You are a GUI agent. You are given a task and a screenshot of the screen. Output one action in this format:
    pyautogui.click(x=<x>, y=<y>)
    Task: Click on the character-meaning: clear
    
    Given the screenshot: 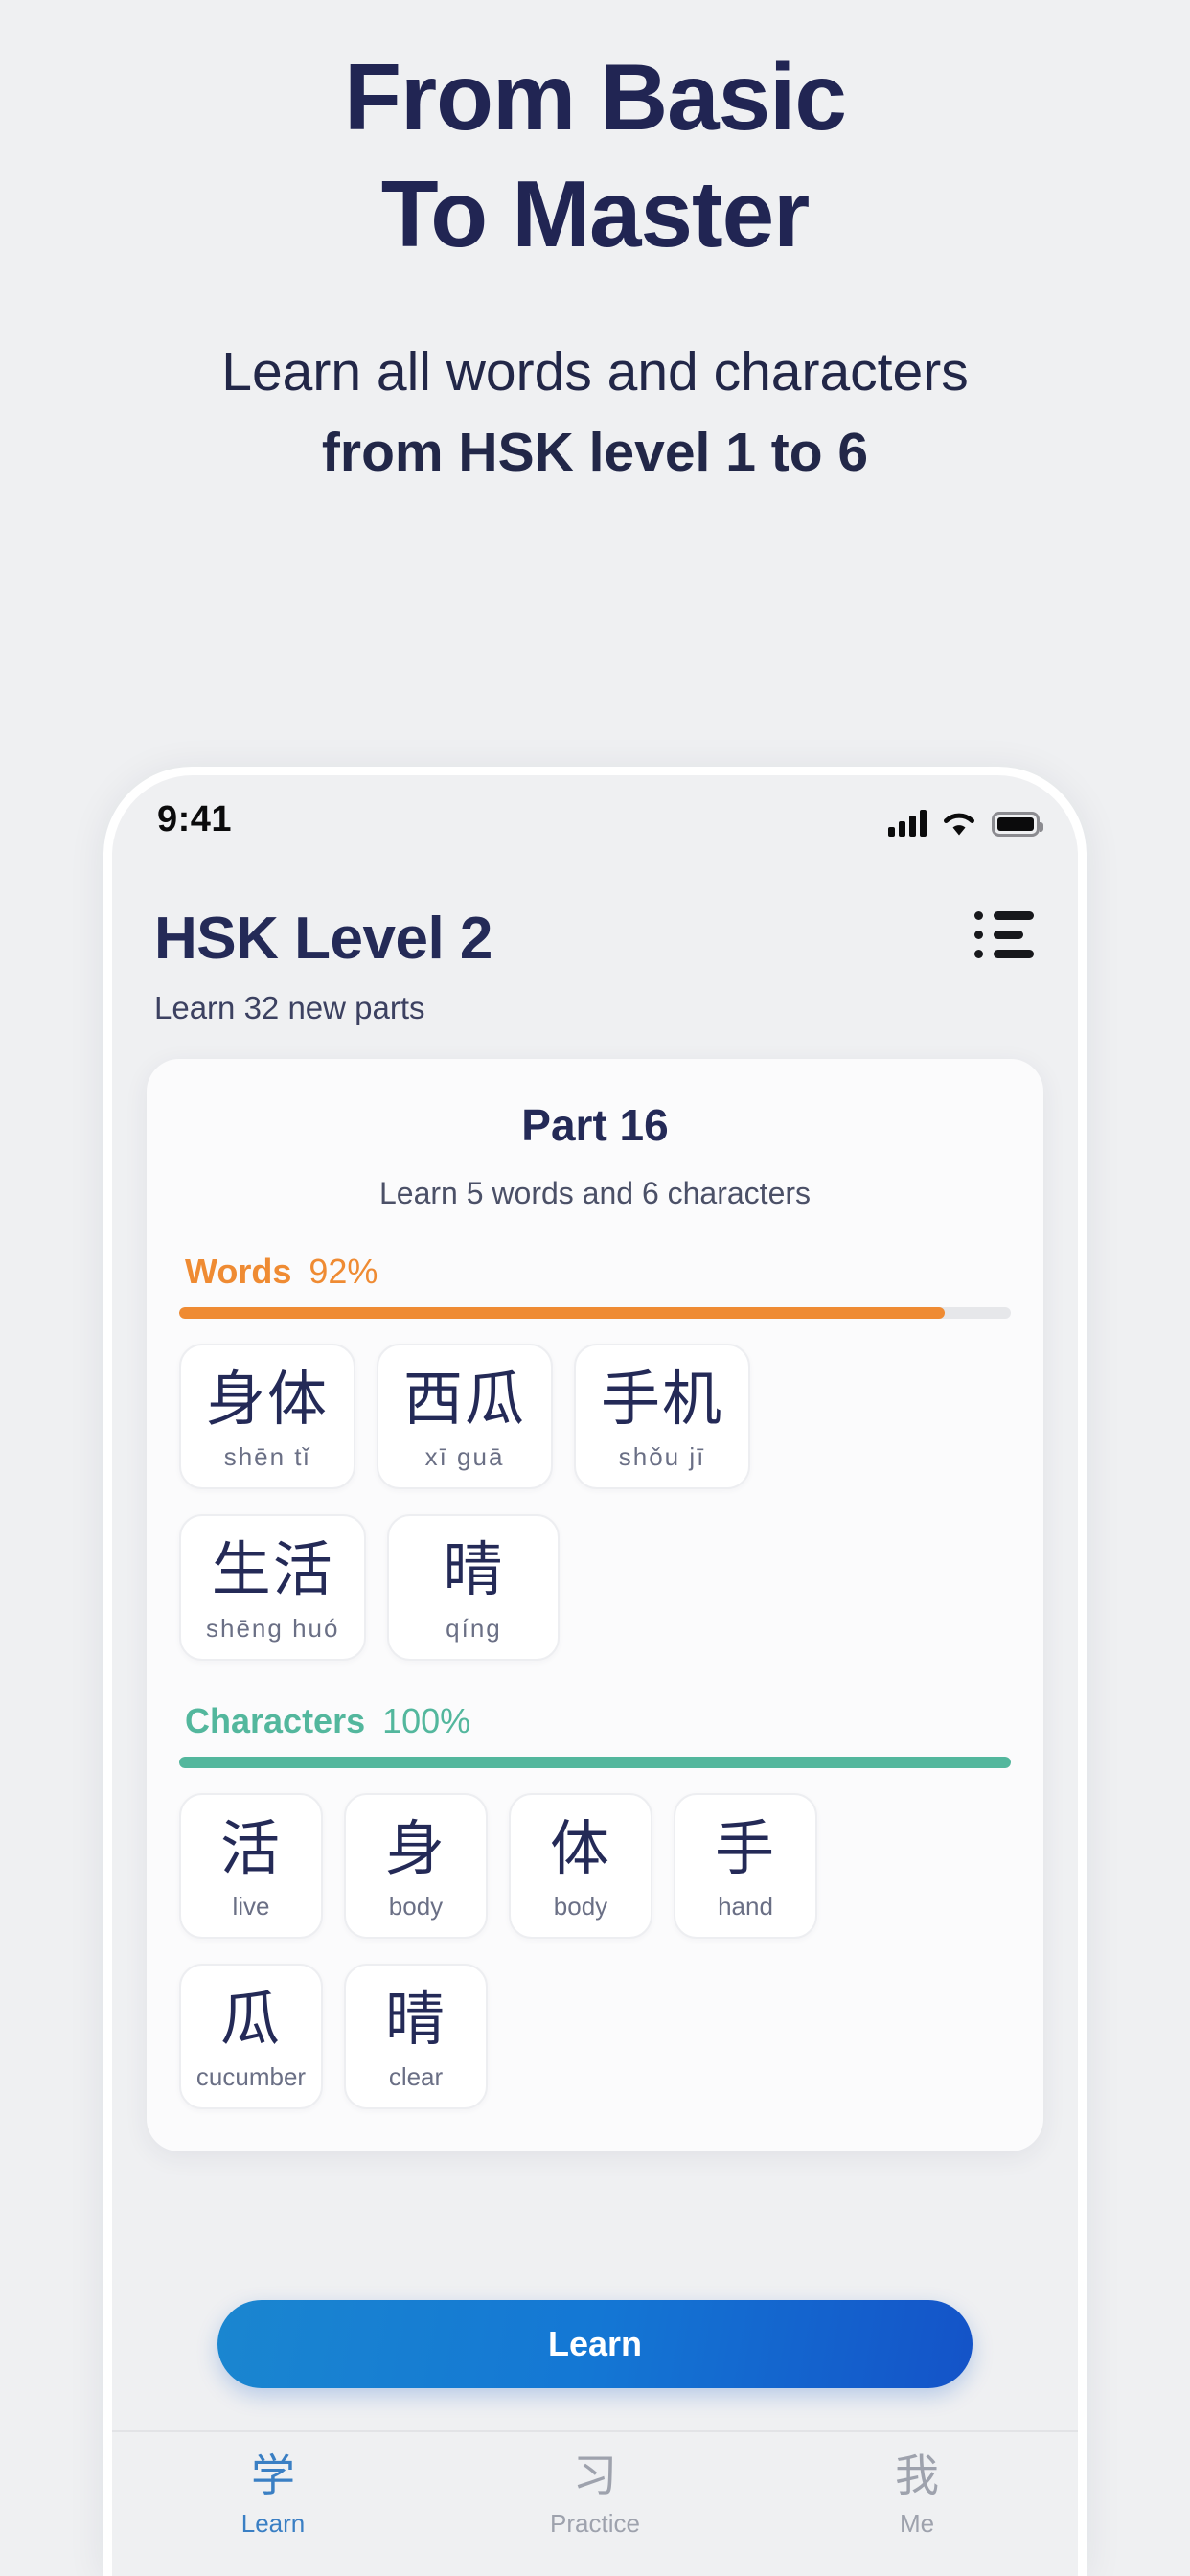 What is the action you would take?
    pyautogui.click(x=416, y=2077)
    